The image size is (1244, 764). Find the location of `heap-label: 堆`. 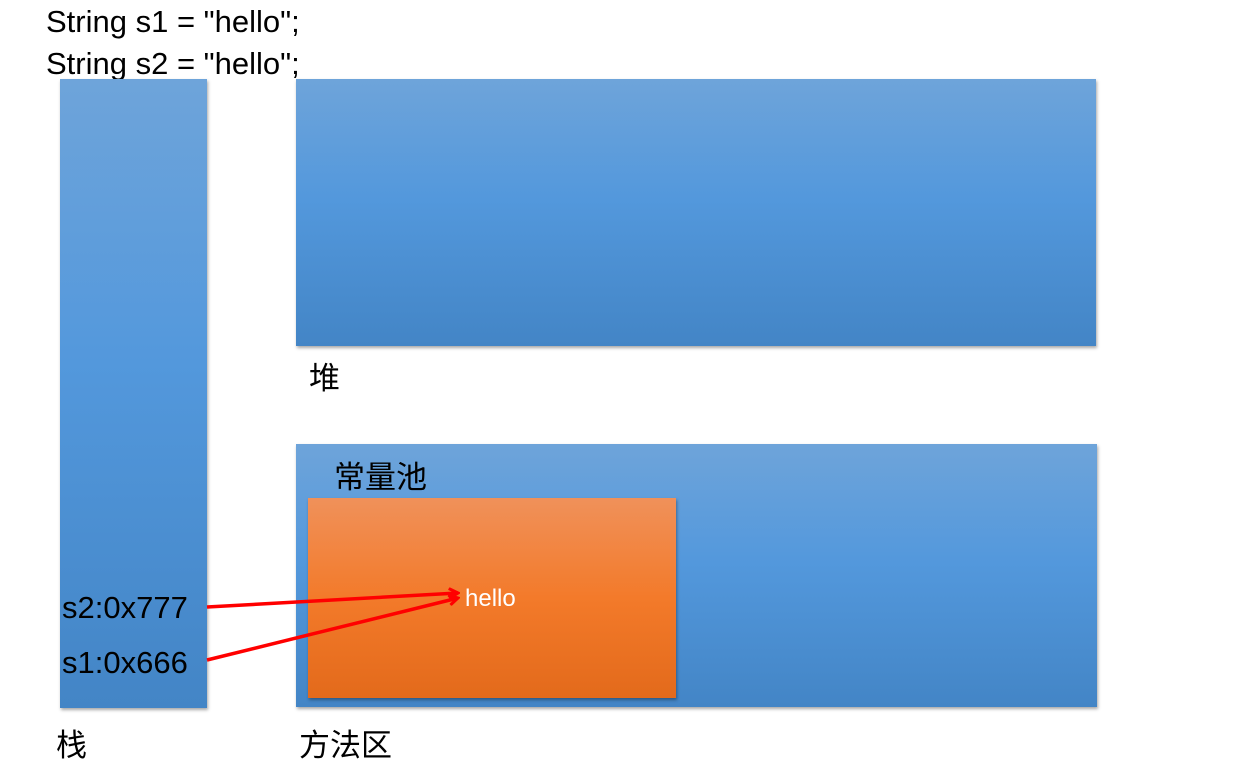

heap-label: 堆 is located at coordinates (324, 378).